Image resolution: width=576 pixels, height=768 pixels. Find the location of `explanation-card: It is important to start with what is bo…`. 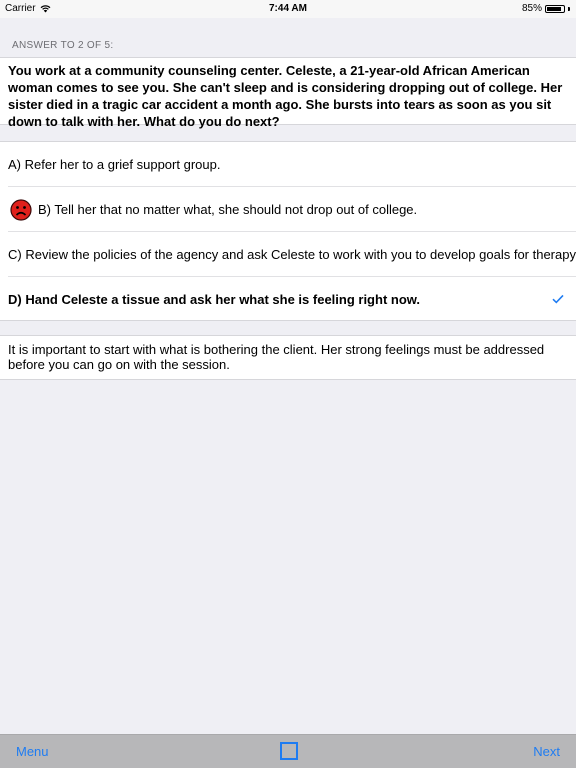

explanation-card: It is important to start with what is bo… is located at coordinates (288, 357).